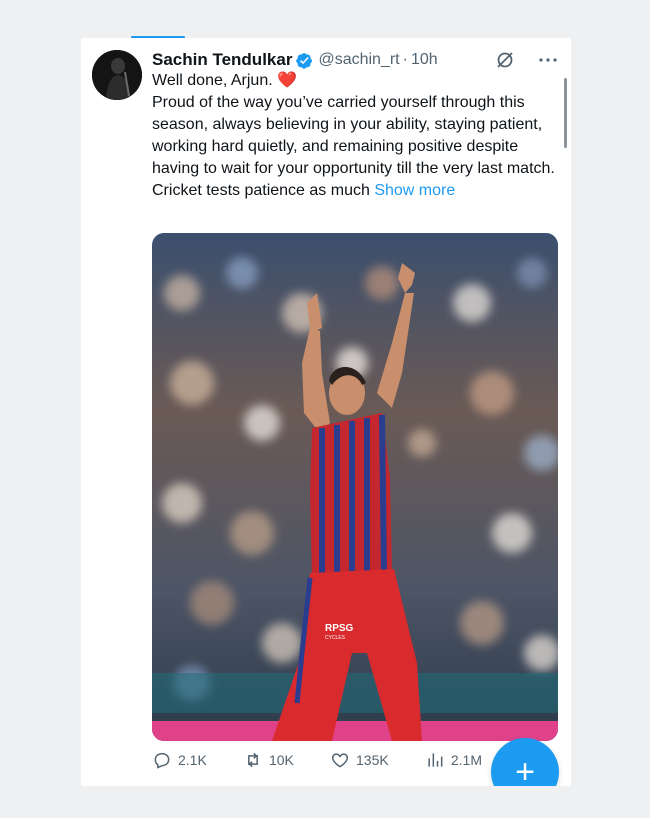  What do you see at coordinates (317, 760) in the screenshot?
I see `tweet-actions: 2.1K 10K 135K 2.1M` at bounding box center [317, 760].